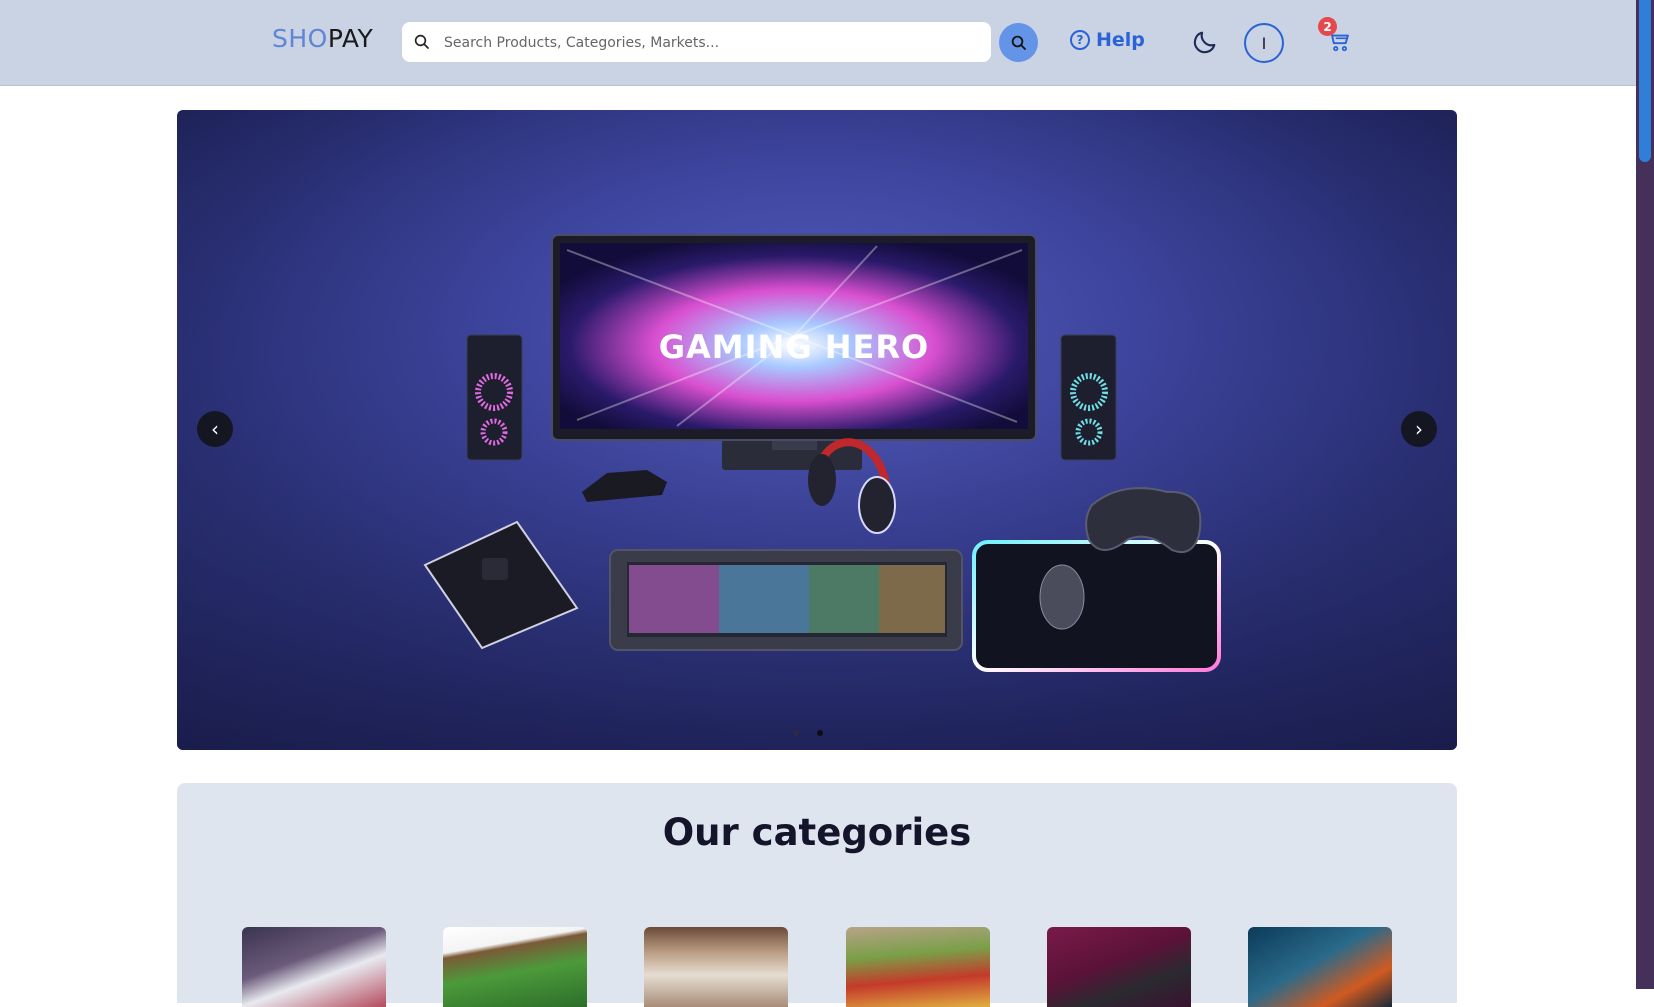 The image size is (1654, 1007). I want to click on logo-part-sho: SHO, so click(300, 38).